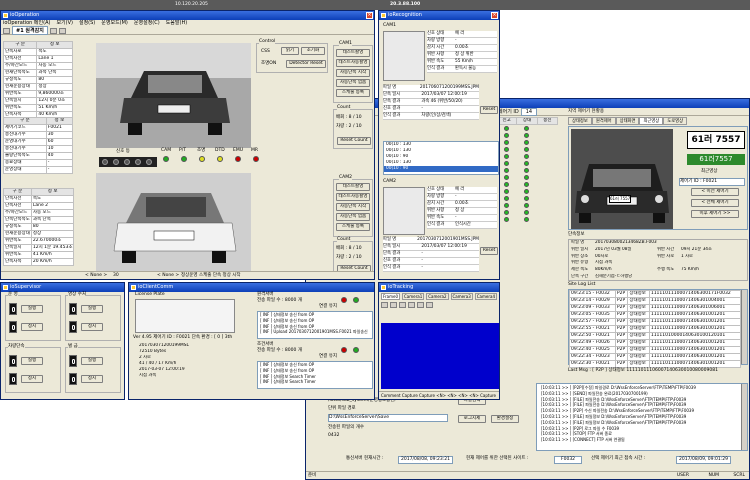  Describe the element at coordinates (712, 182) in the screenshot. I see `controller-select: 제어기 ID : F0021` at that location.